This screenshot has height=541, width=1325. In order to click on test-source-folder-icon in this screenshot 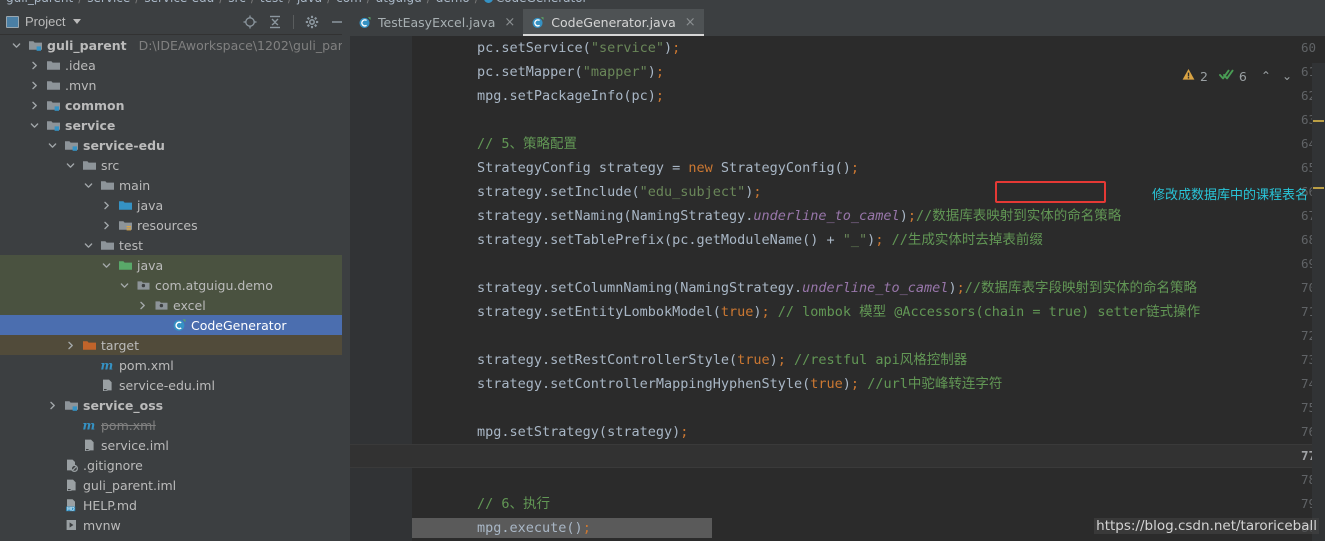, I will do `click(125, 265)`.